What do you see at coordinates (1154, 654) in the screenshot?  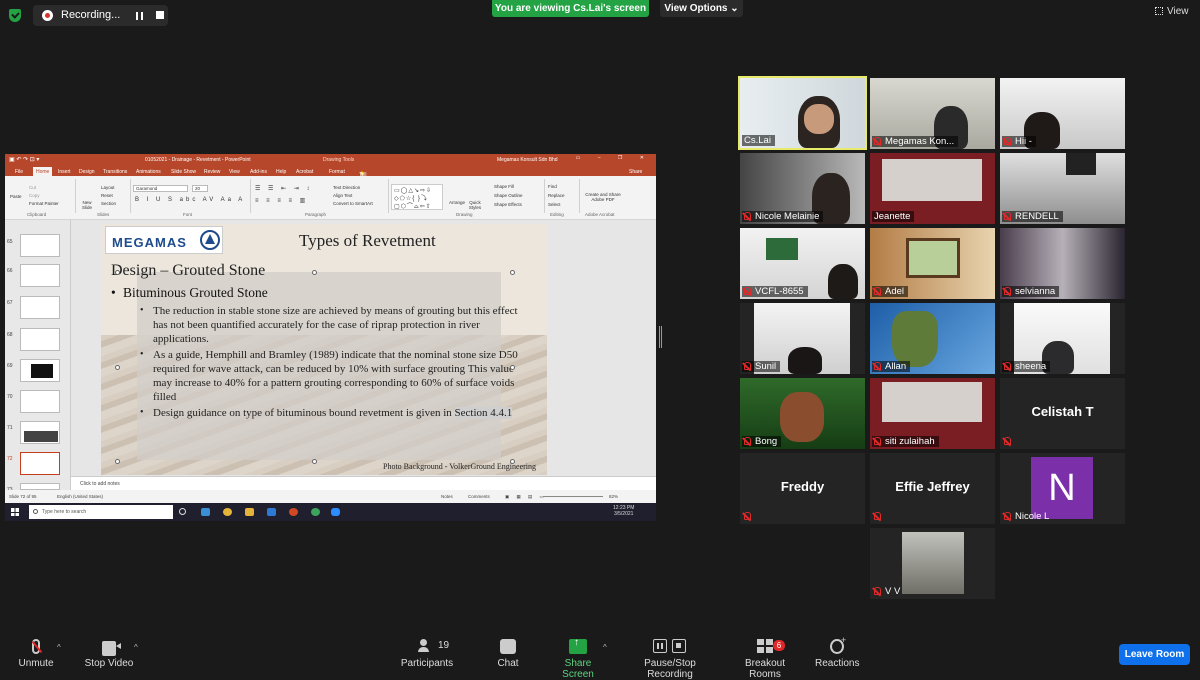 I see `leave-room-button: Leave Room` at bounding box center [1154, 654].